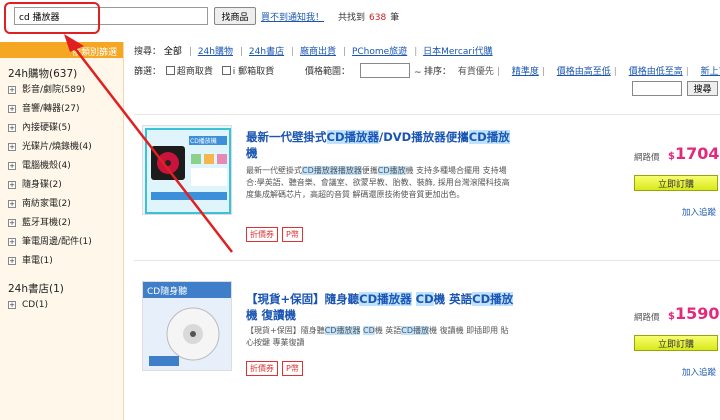 The image size is (720, 420). Describe the element at coordinates (61, 204) in the screenshot. I see `category-item: + 南紡家電(2)` at that location.